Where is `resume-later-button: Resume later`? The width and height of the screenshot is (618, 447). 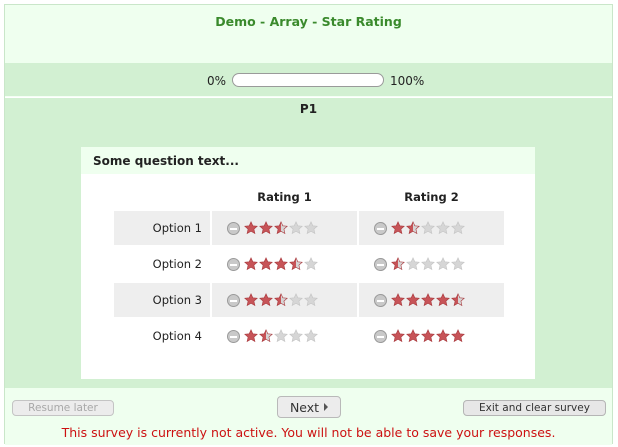 resume-later-button: Resume later is located at coordinates (63, 408).